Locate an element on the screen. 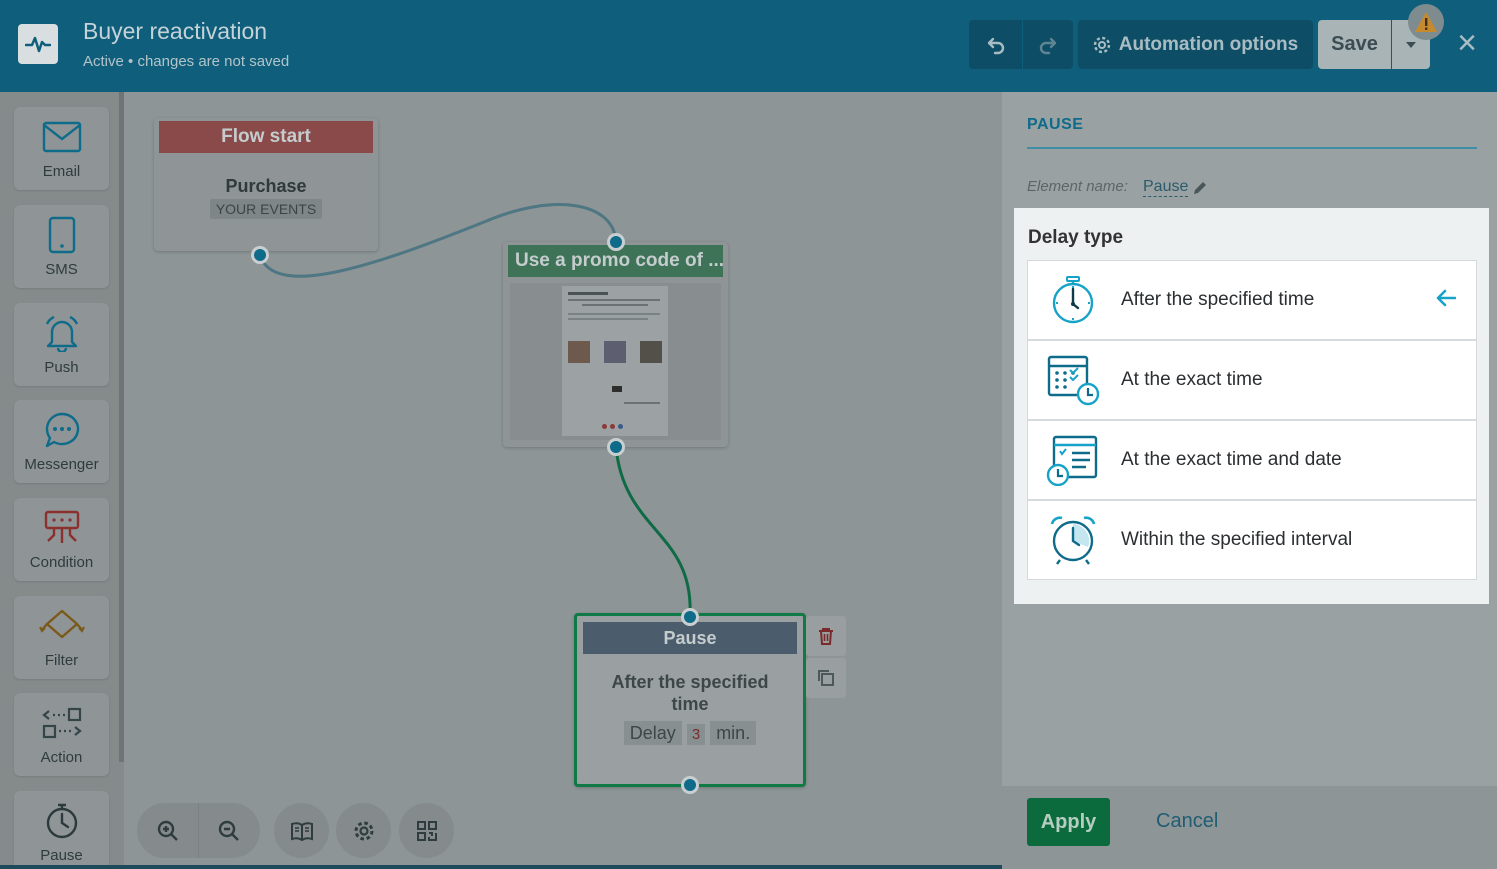 This screenshot has height=869, width=1497. trash-icon is located at coordinates (826, 636).